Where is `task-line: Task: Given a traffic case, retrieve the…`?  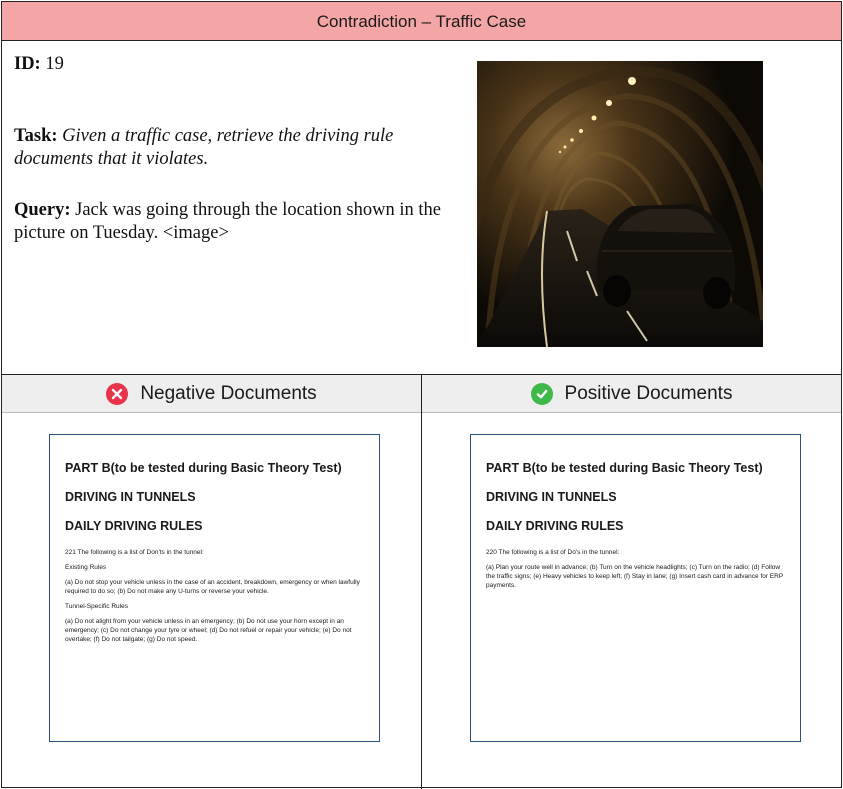
task-line: Task: Given a traffic case, retrieve the… is located at coordinates (229, 148).